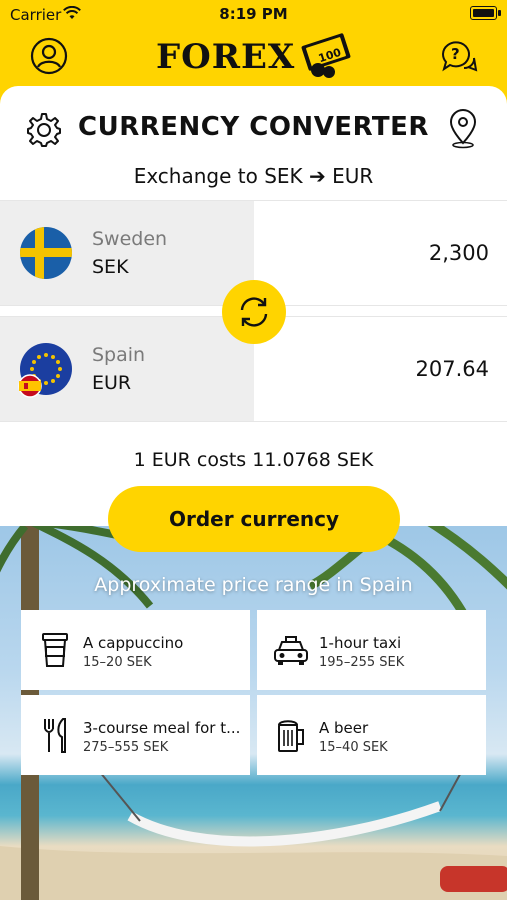  I want to click on from-country-name: Sweden, so click(130, 239).